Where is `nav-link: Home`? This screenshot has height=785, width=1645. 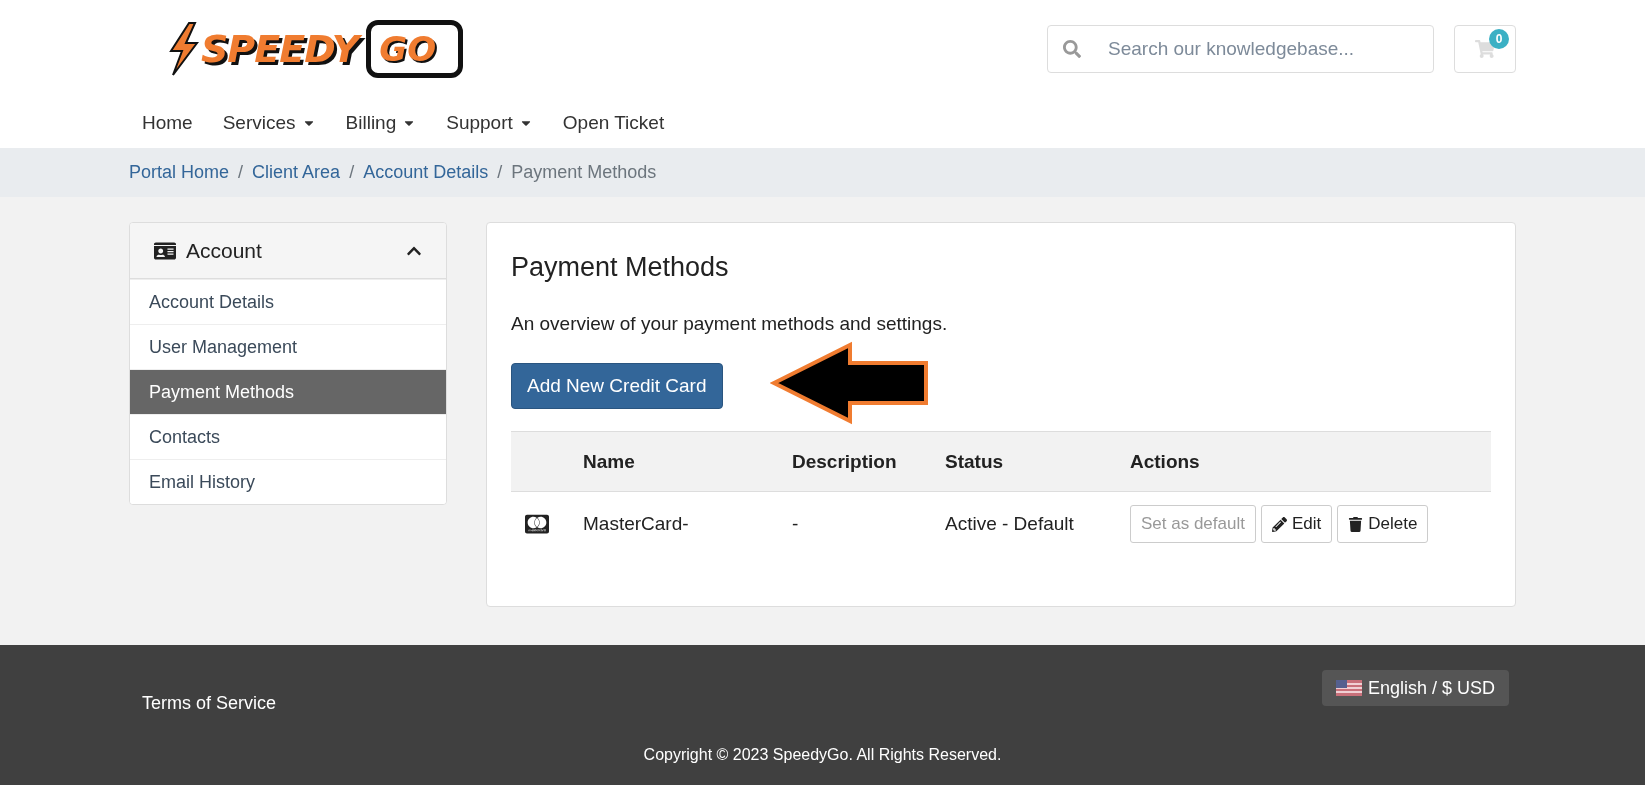 nav-link: Home is located at coordinates (167, 123).